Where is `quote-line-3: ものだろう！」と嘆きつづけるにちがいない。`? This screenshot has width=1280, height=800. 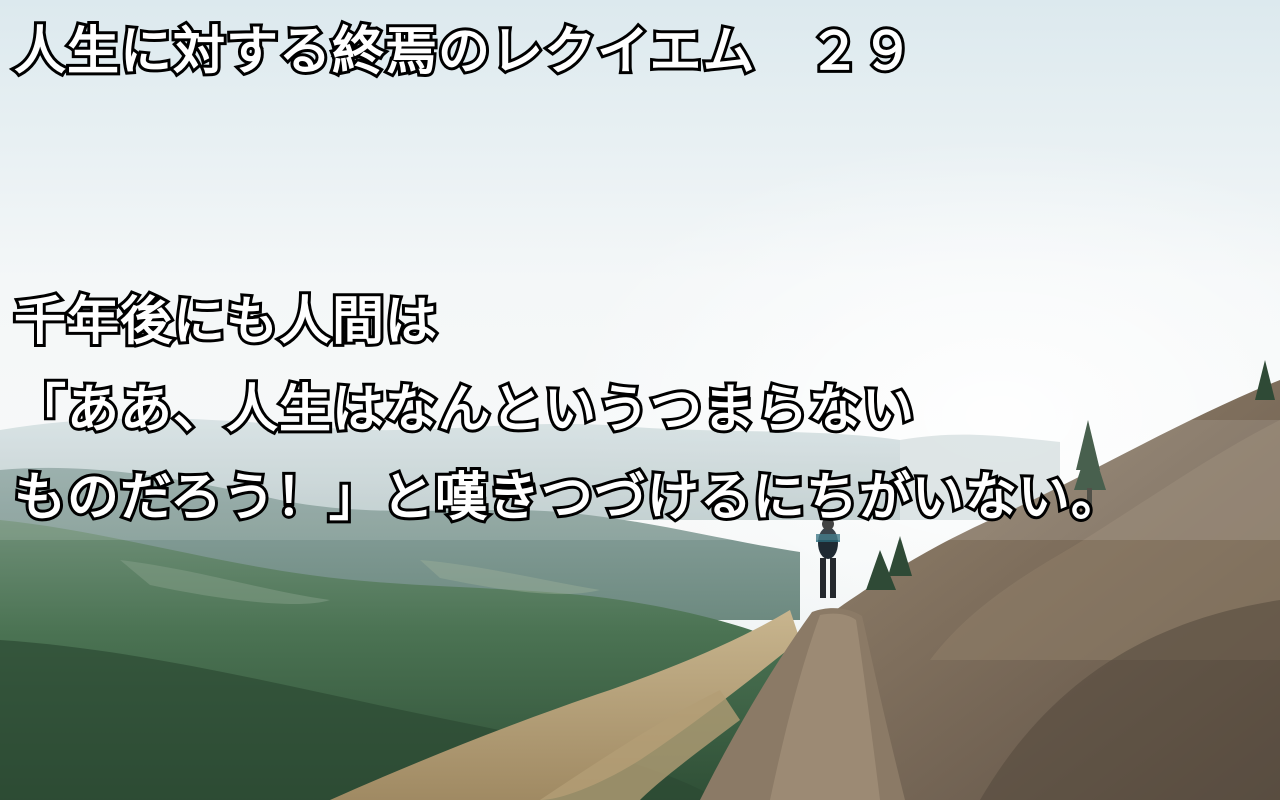
quote-line-3: ものだろう！」と嘆きつづけるにちがいない。 is located at coordinates (568, 498).